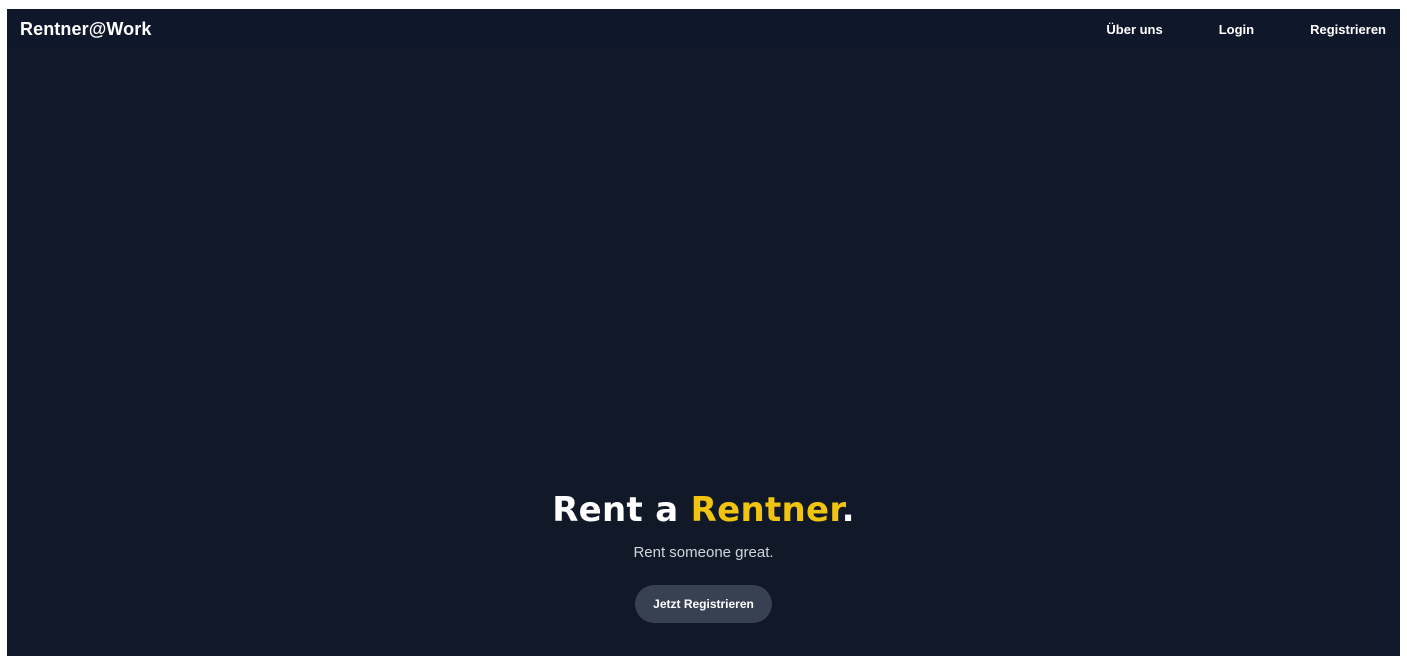  What do you see at coordinates (703, 29) in the screenshot?
I see `top-navbar: Rentner@Work Über uns Login Registrieren` at bounding box center [703, 29].